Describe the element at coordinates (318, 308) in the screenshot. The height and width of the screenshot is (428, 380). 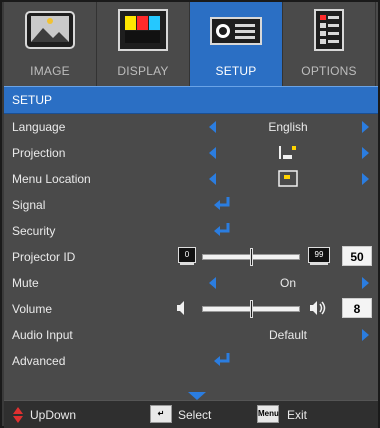
I see `speaker-high-icon` at that location.